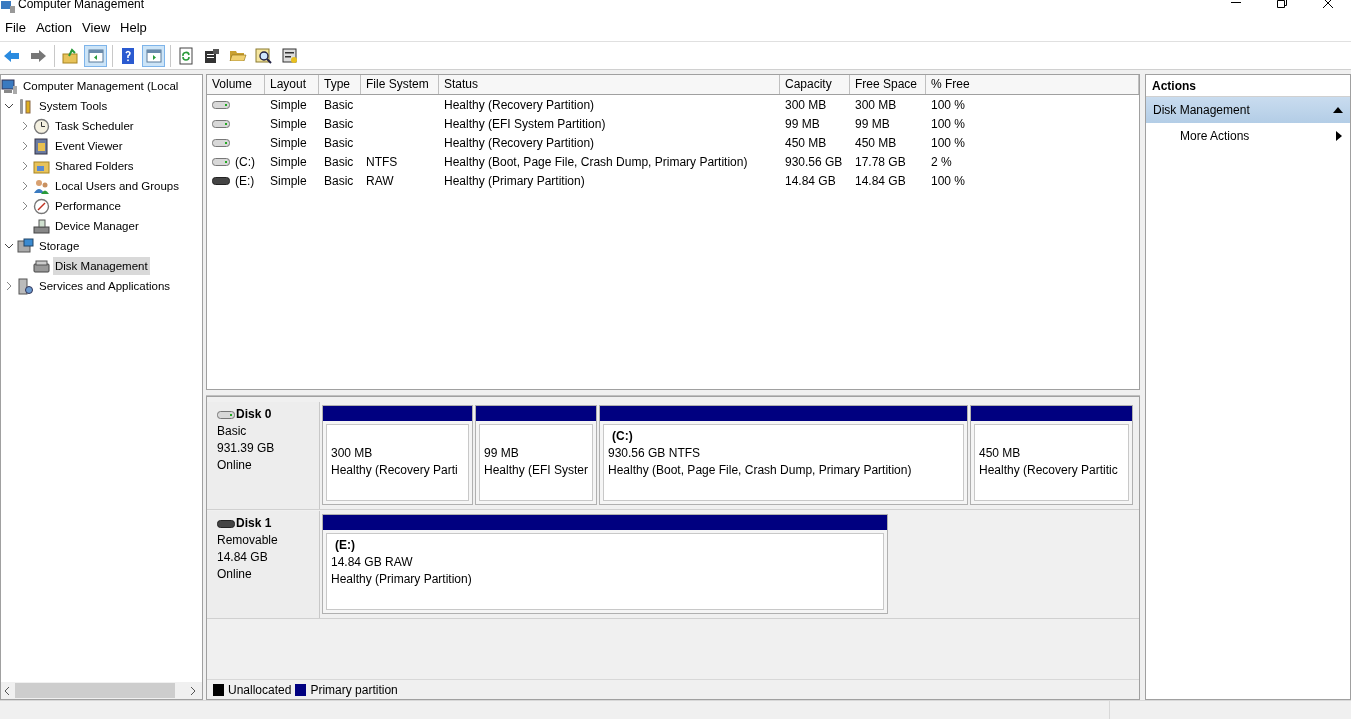 The image size is (1351, 719). I want to click on properties-icon, so click(211, 55).